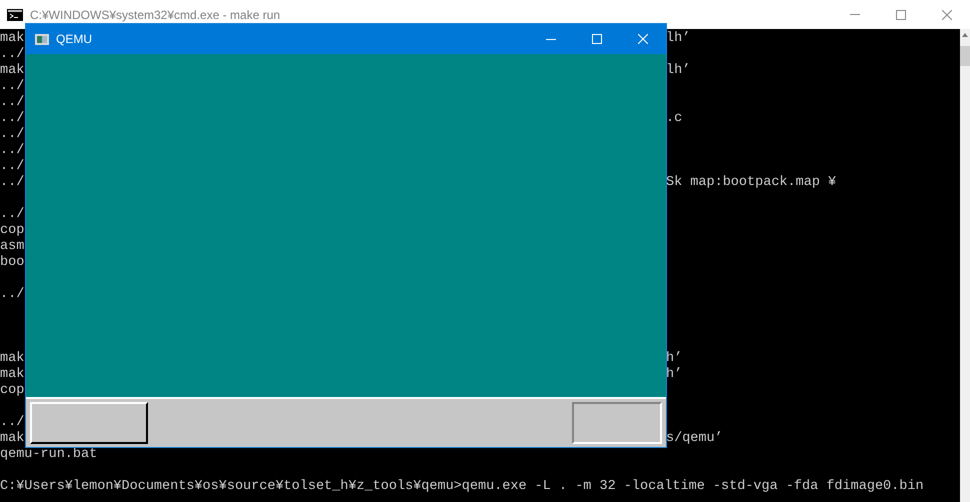  I want to click on terminal-icon, so click(15, 14).